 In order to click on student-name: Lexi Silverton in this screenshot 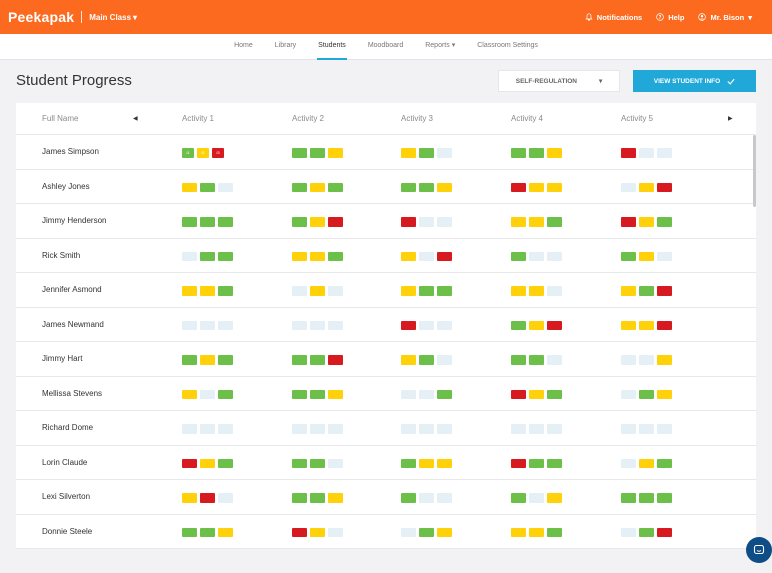, I will do `click(66, 497)`.